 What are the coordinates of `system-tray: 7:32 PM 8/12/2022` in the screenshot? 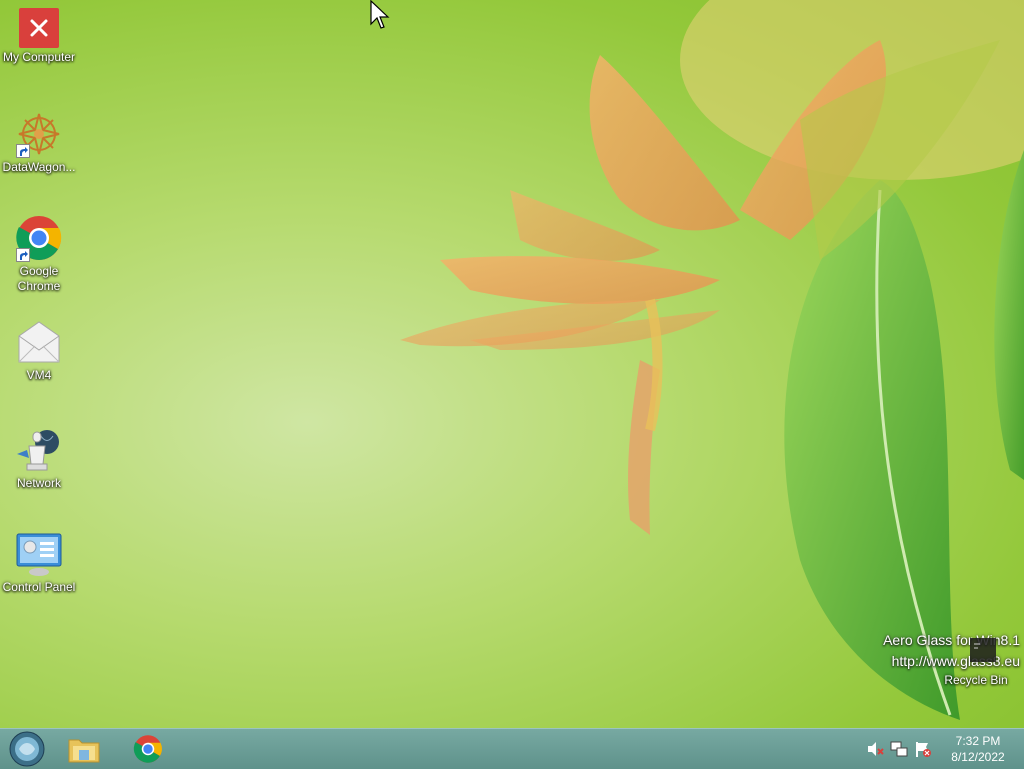 It's located at (945, 749).